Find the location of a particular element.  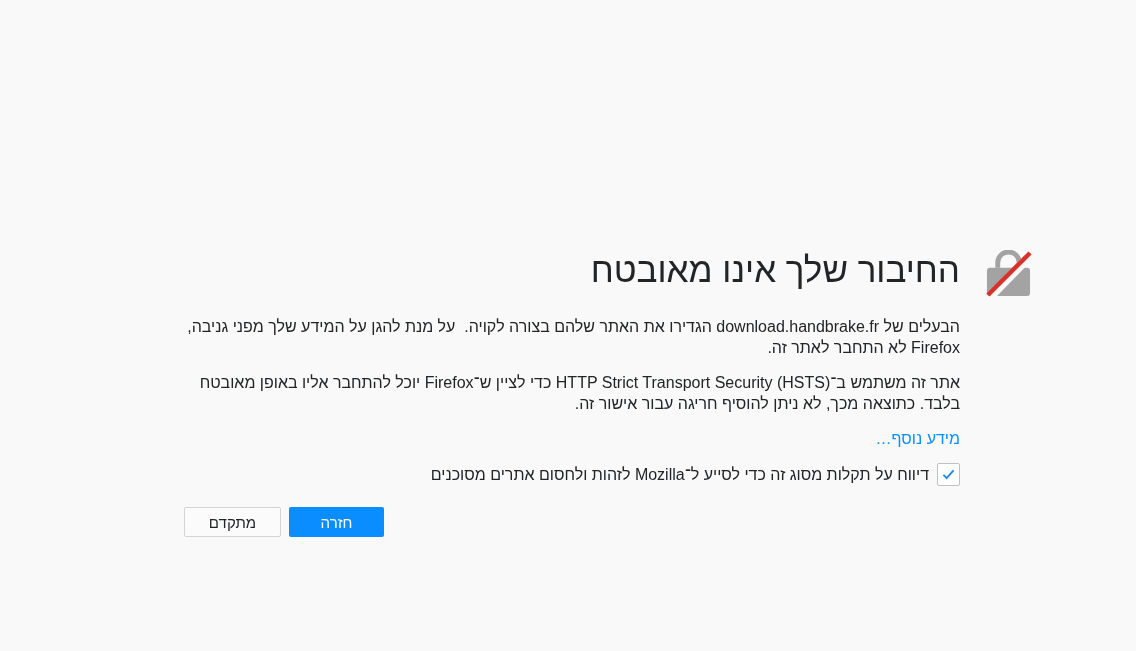

report-checkbox is located at coordinates (948, 474).